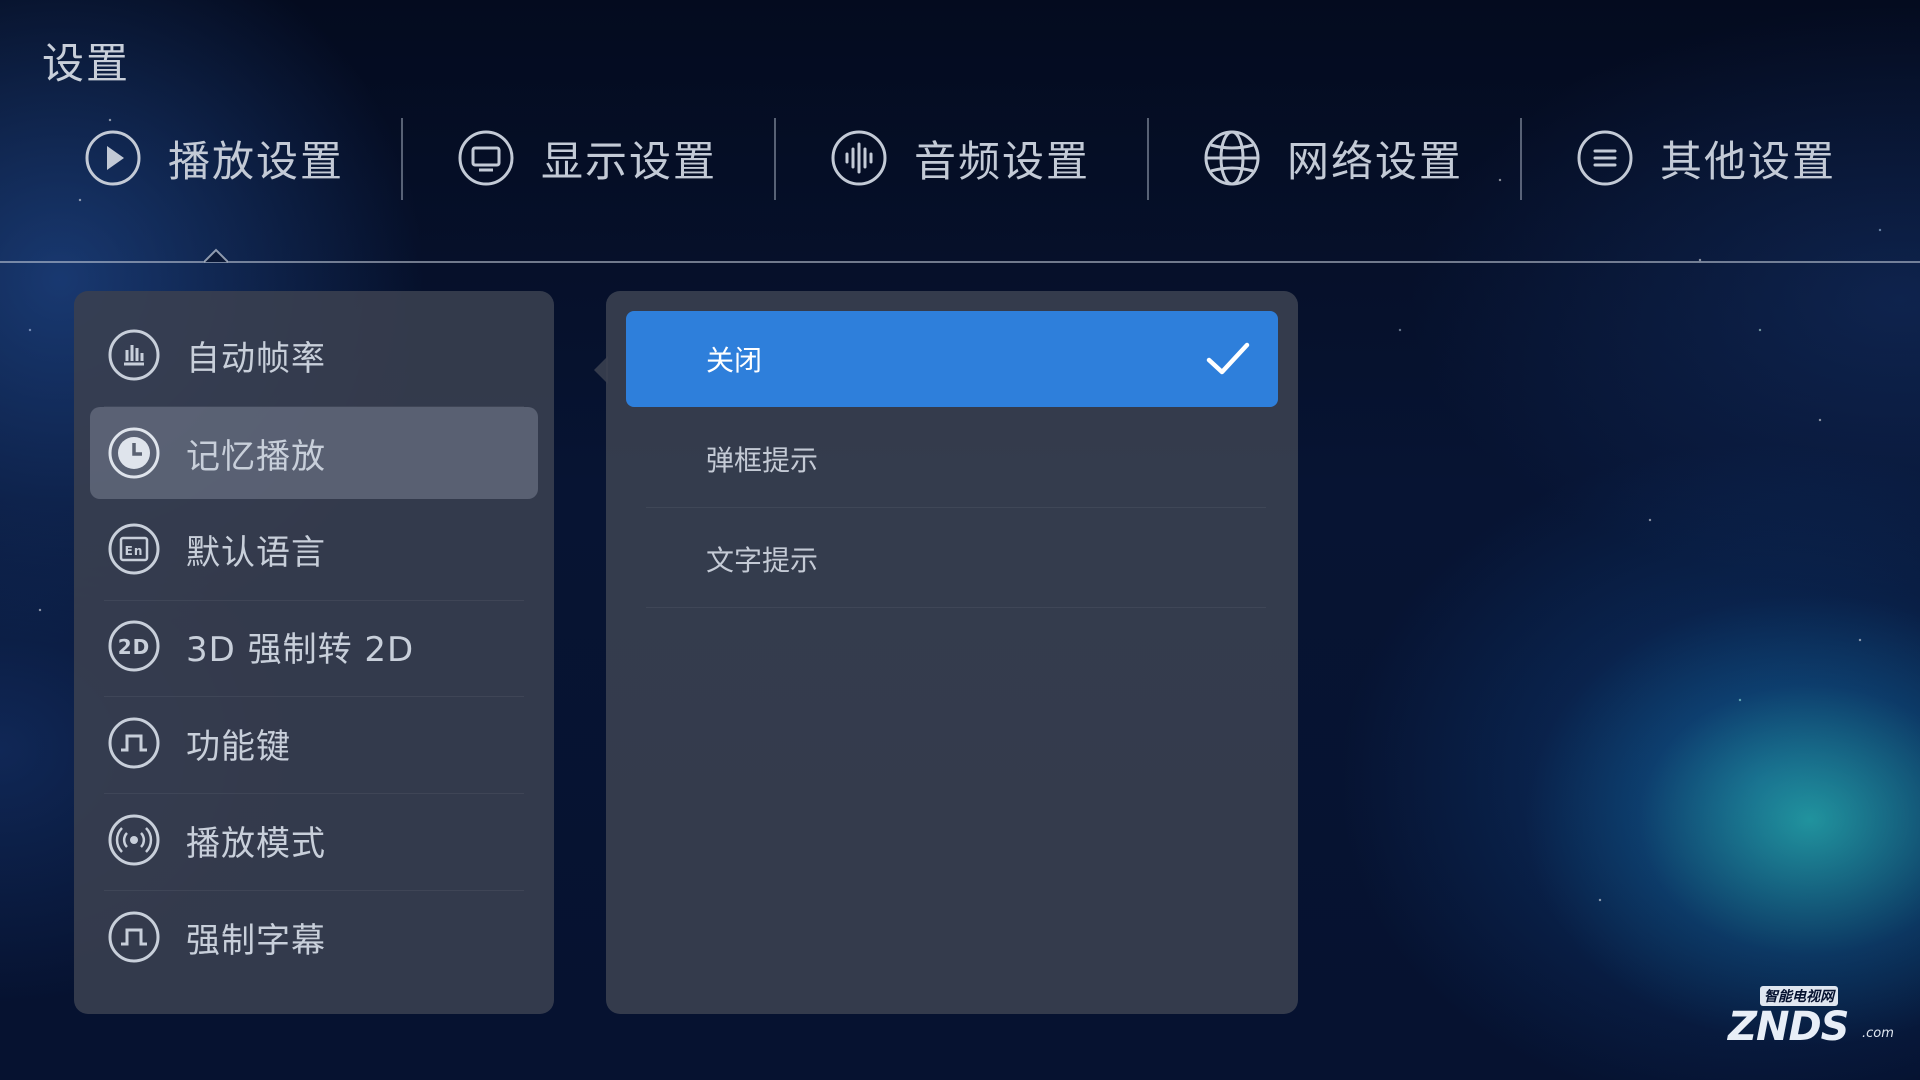 Image resolution: width=1920 pixels, height=1080 pixels. Describe the element at coordinates (134, 840) in the screenshot. I see `broadcast-icon` at that location.